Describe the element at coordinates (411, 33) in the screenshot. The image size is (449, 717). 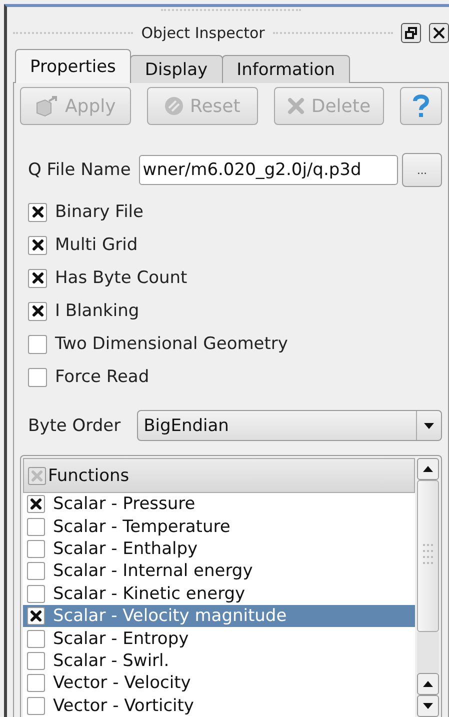
I see `float-button` at that location.